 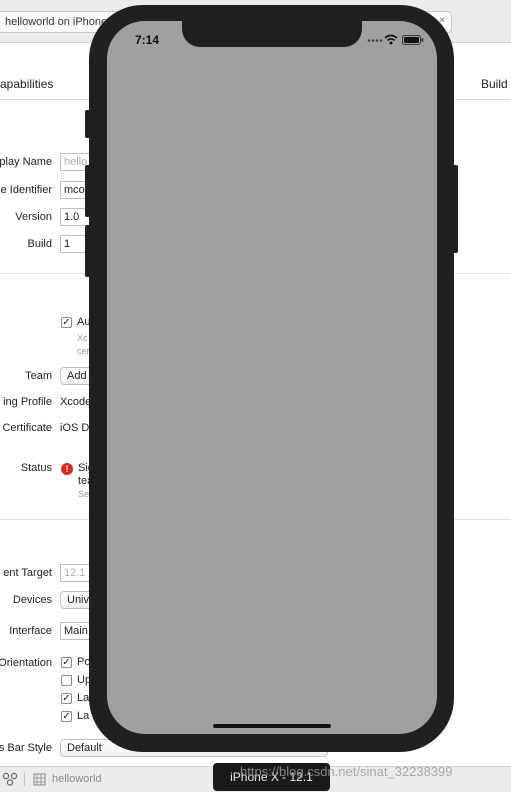 What do you see at coordinates (66, 662) in the screenshot?
I see `orientation-portrait-checkbox: ✓` at bounding box center [66, 662].